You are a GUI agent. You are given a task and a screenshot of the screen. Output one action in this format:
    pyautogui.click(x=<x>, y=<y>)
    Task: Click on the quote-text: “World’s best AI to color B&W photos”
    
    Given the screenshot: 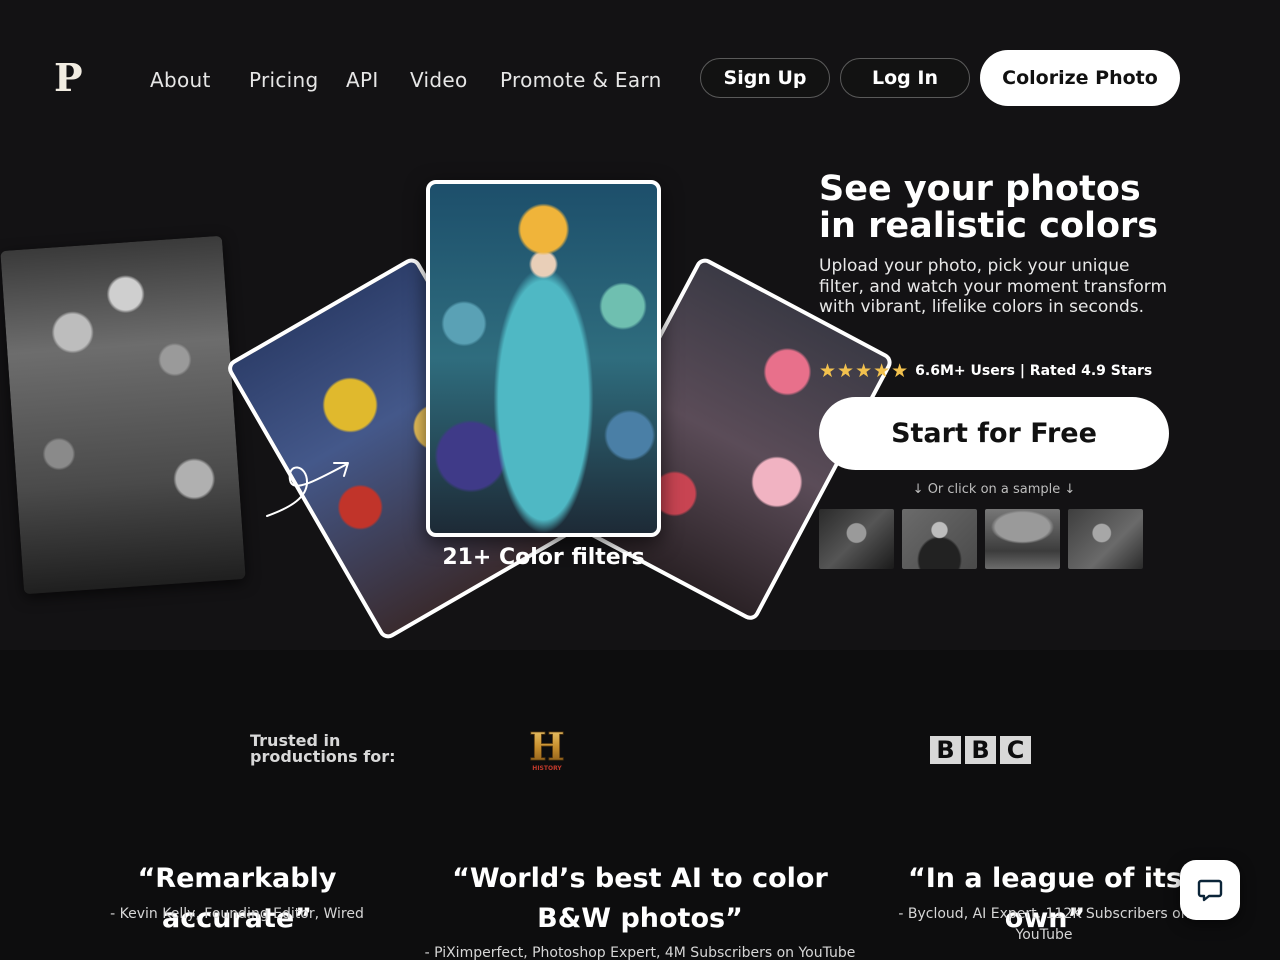 What is the action you would take?
    pyautogui.click(x=640, y=898)
    